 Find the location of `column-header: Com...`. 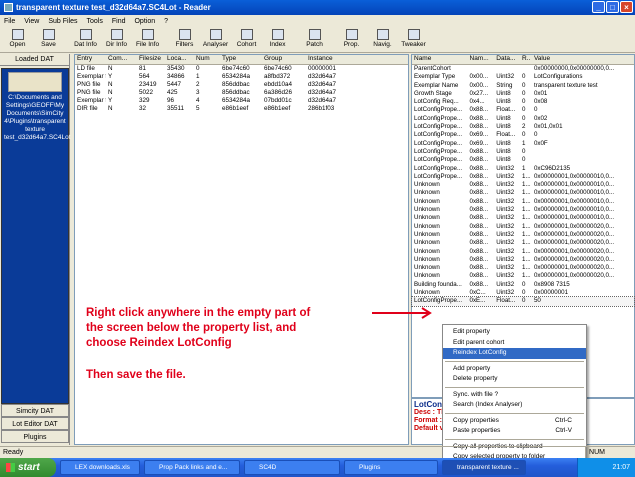

column-header: Com... is located at coordinates (121, 59).